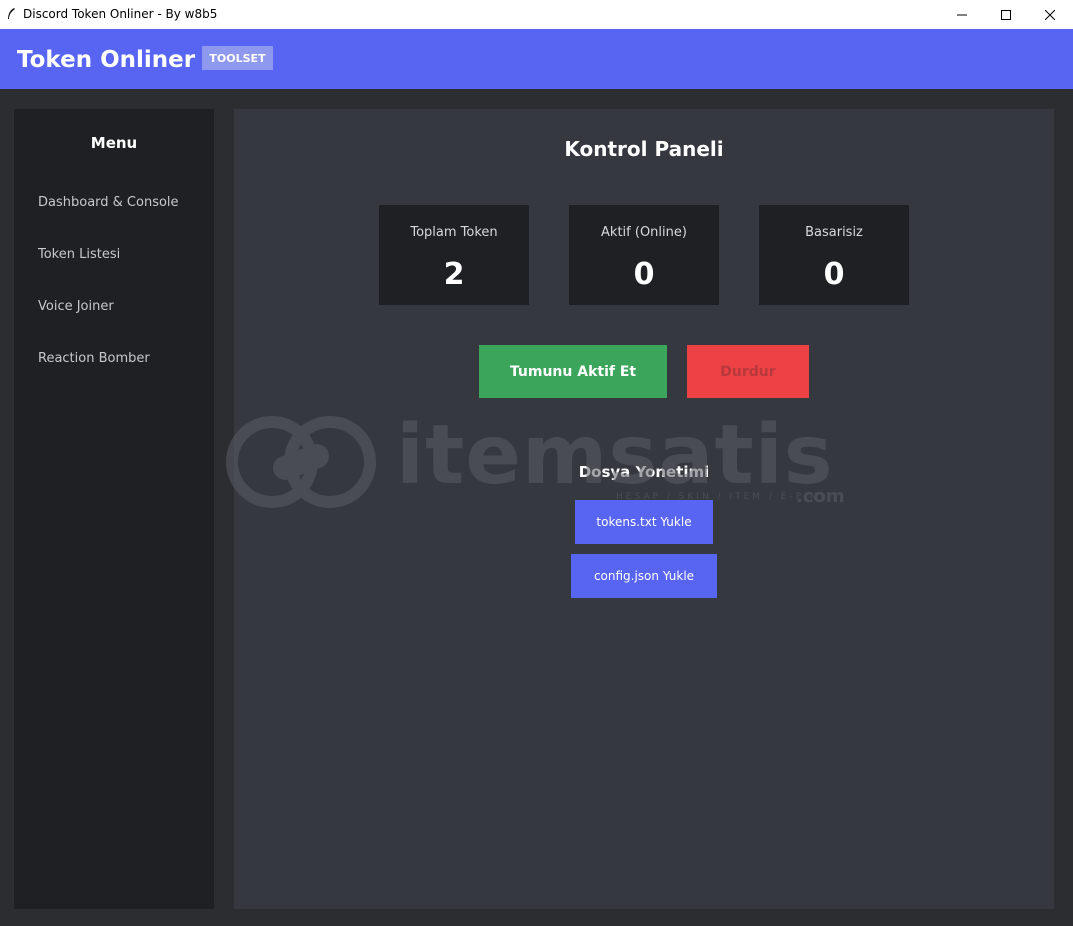 Image resolution: width=1073 pixels, height=926 pixels. I want to click on window-titlebar: Discord Token Onliner - By w8b5, so click(536, 14).